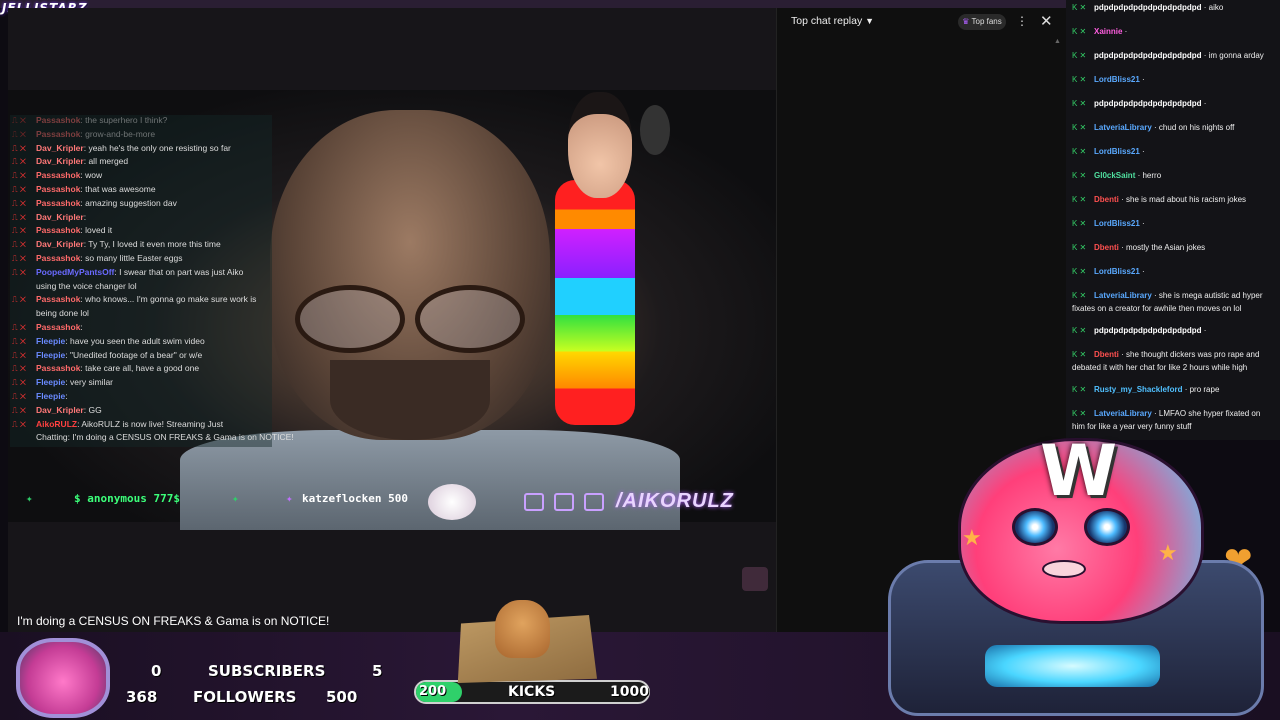 The height and width of the screenshot is (720, 1280). I want to click on ticker-anonymous: $ anonymous 777$, so click(127, 498).